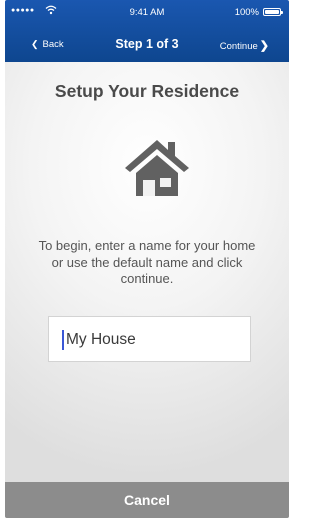 The image size is (320, 522). What do you see at coordinates (147, 45) in the screenshot?
I see `navigation-bar: ❮ Back Step 1 of 3 Continue ❯` at bounding box center [147, 45].